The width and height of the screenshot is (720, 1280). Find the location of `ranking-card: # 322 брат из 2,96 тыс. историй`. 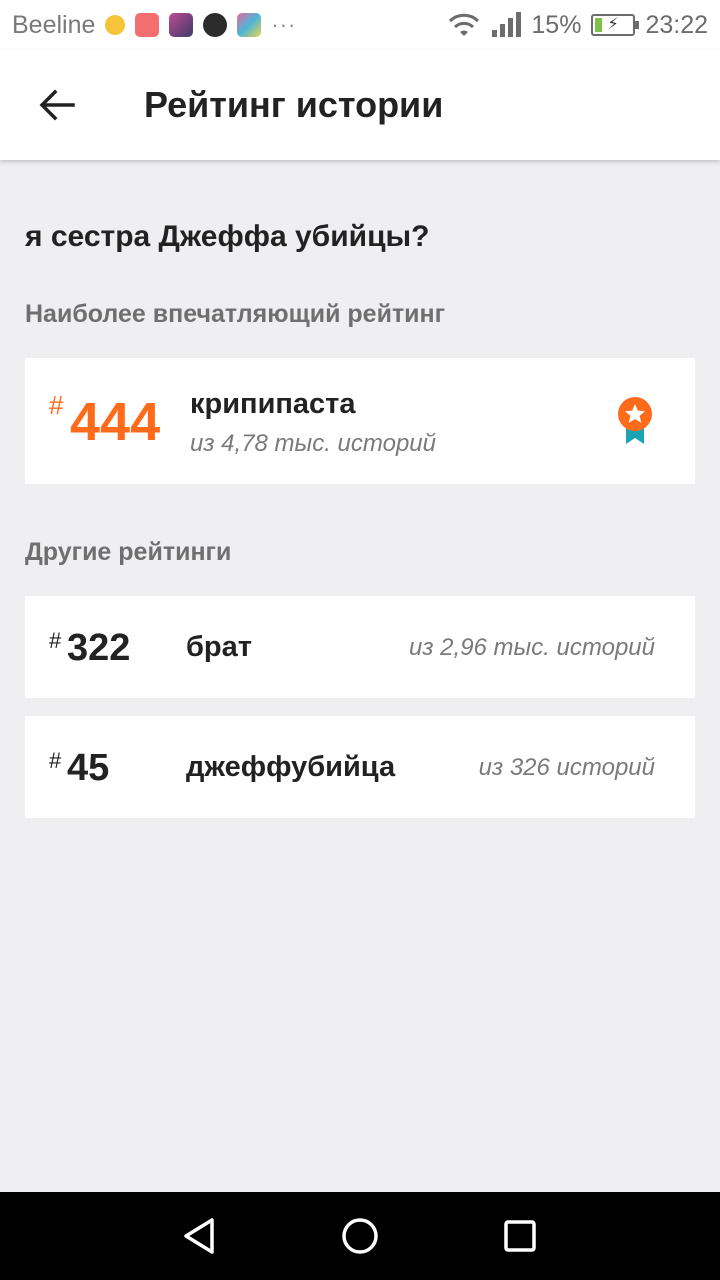

ranking-card: # 322 брат из 2,96 тыс. историй is located at coordinates (360, 647).